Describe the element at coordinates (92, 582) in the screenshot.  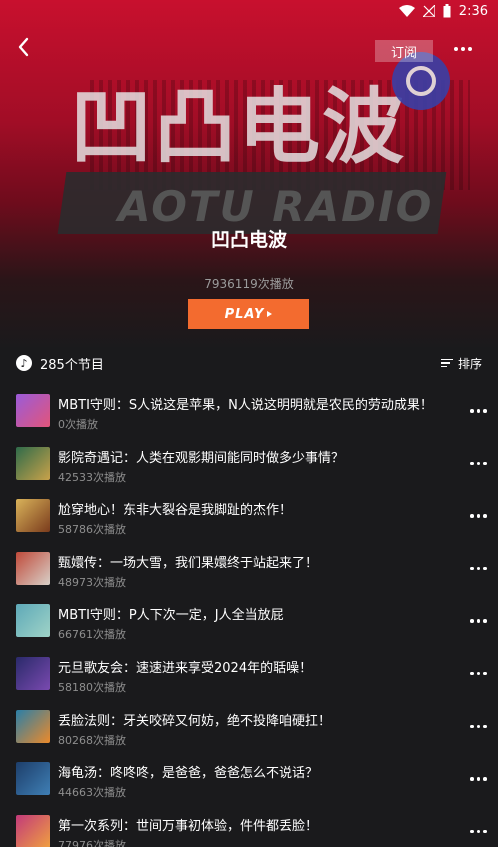
I see `episode-play-count: 48973次播放` at that location.